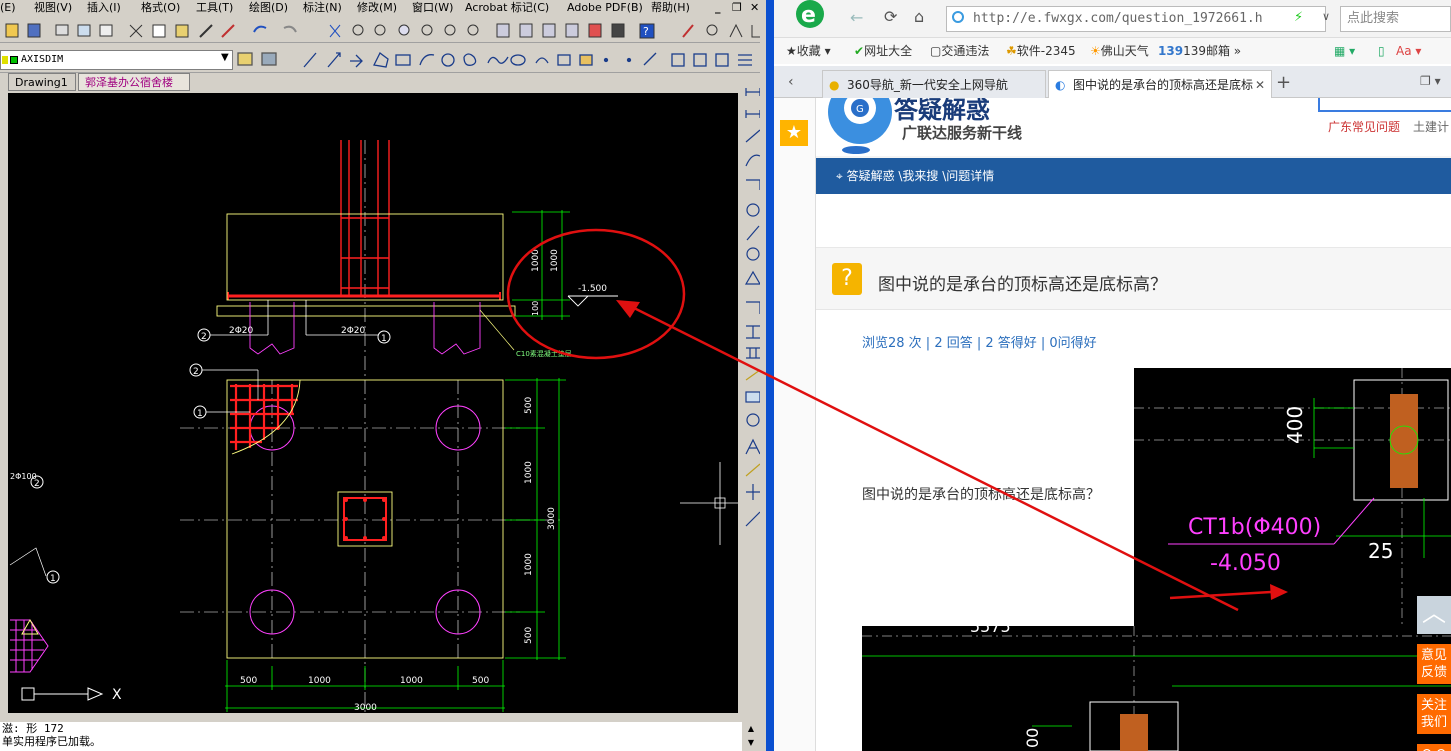 The width and height of the screenshot is (1451, 751). Describe the element at coordinates (1022, 285) in the screenshot. I see `question-title: 图中说的是承台的顶标高还是底标高？` at that location.